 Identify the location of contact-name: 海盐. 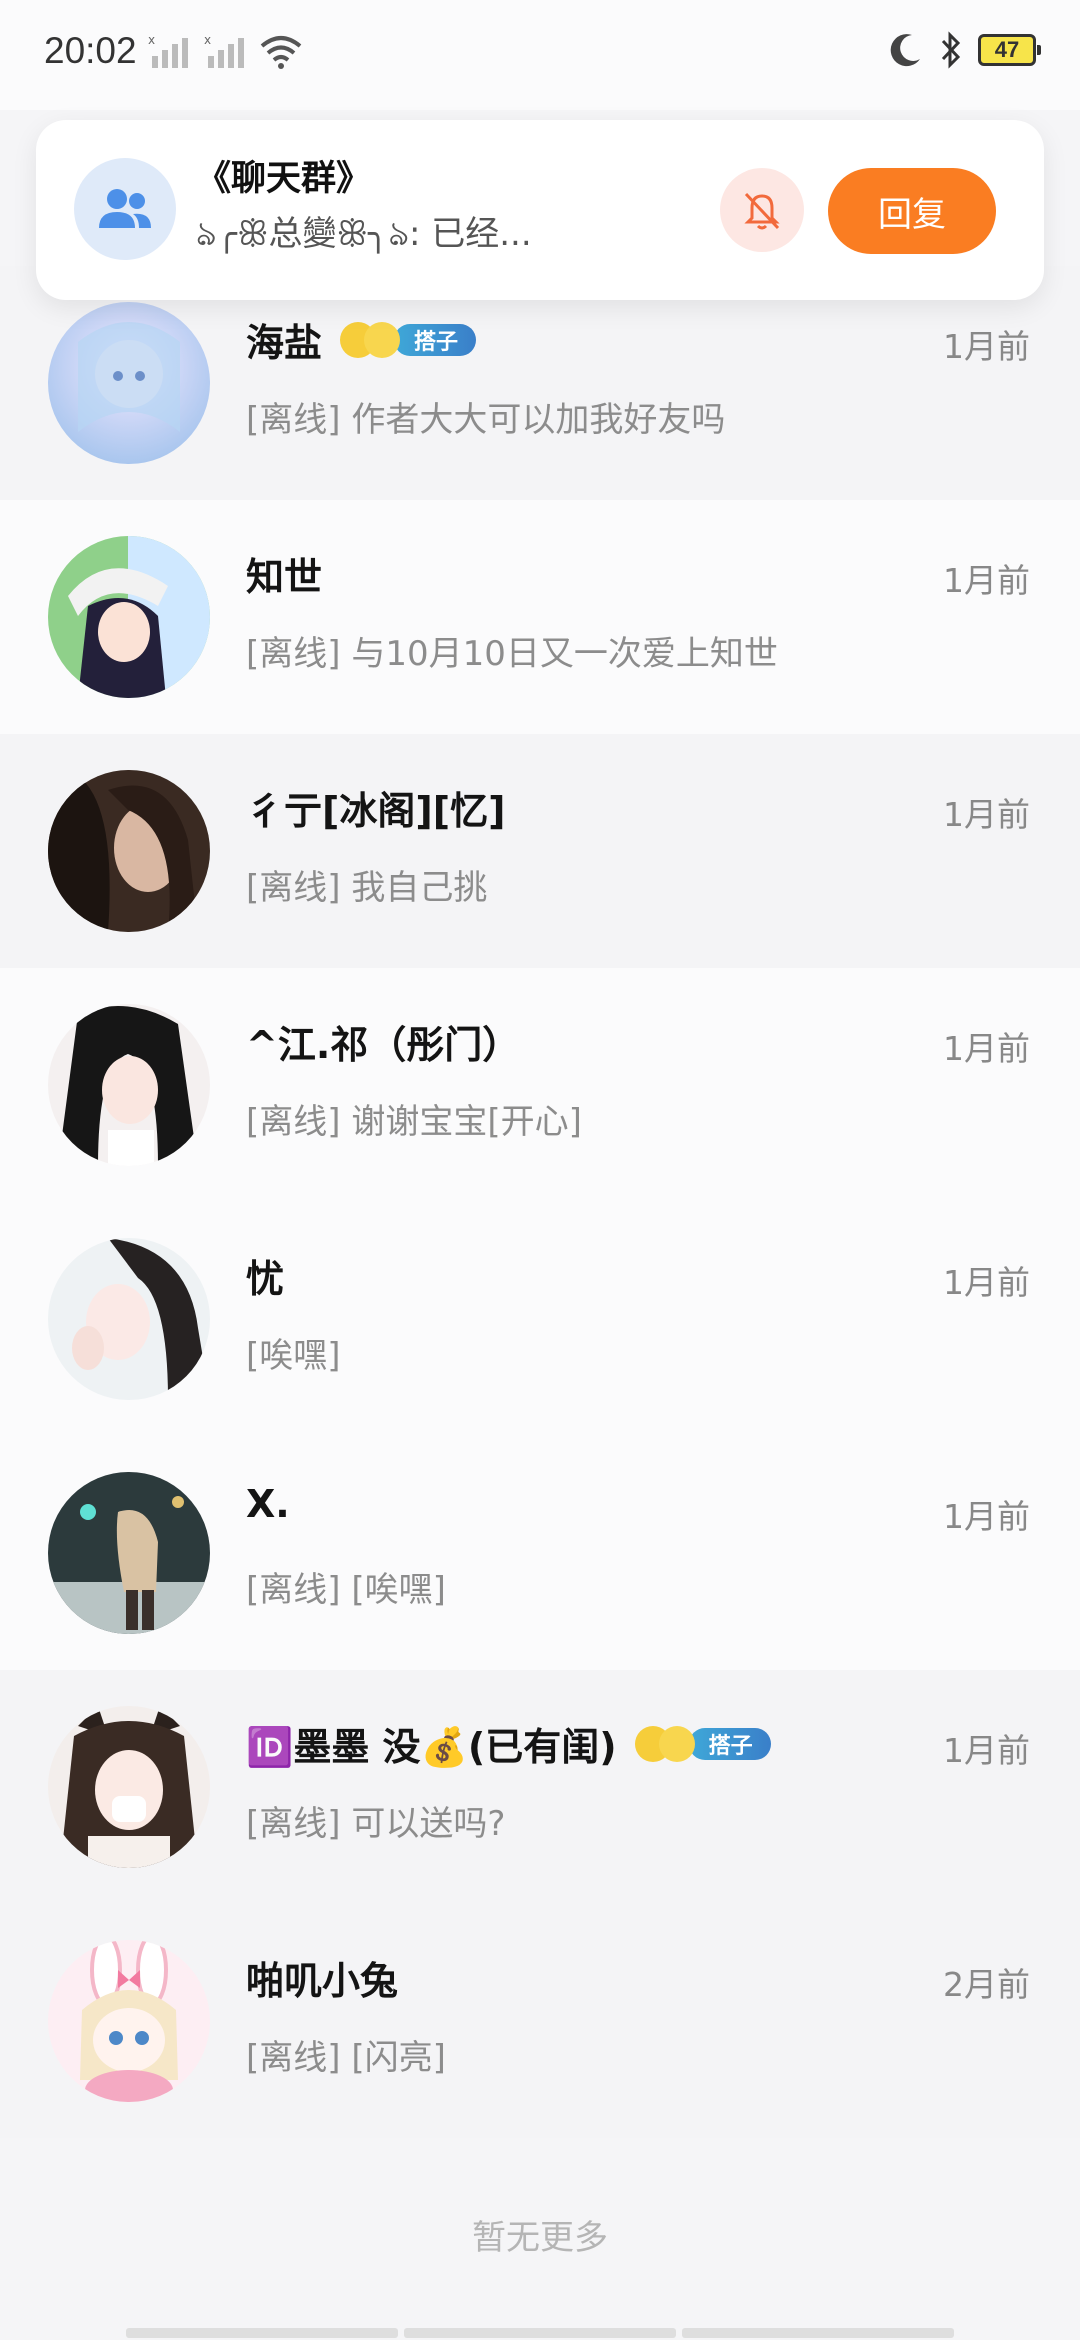
(284, 343).